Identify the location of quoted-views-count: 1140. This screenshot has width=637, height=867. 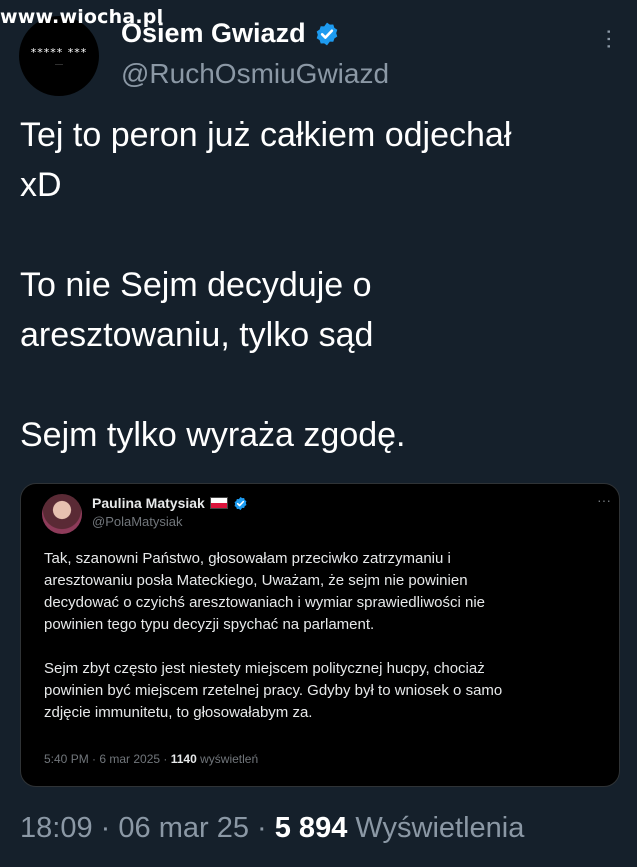
(183, 759).